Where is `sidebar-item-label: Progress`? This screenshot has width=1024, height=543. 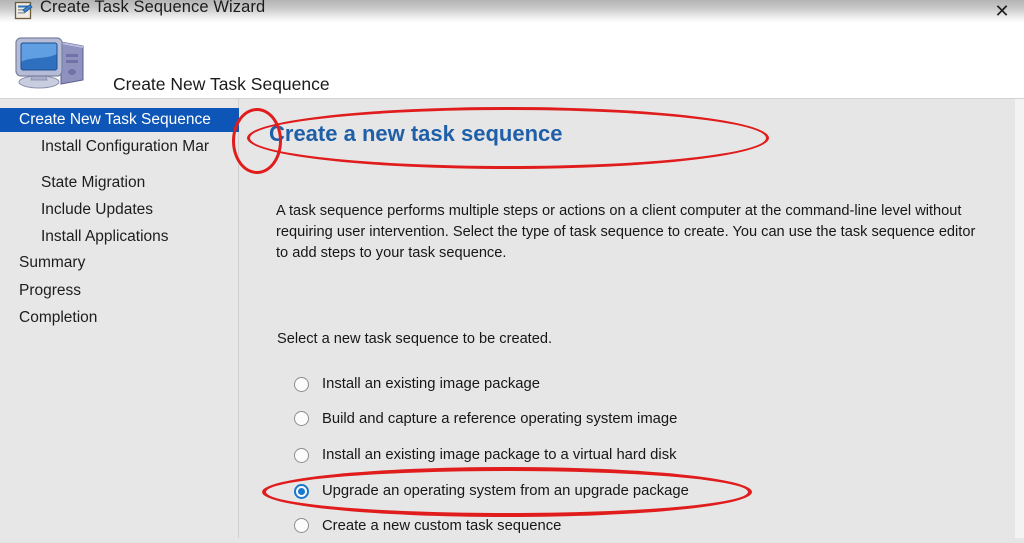 sidebar-item-label: Progress is located at coordinates (50, 291).